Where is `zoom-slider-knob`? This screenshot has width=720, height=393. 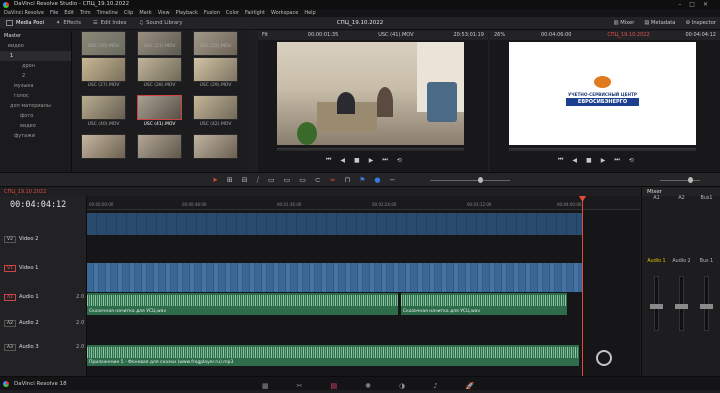
zoom-slider-knob is located at coordinates (480, 180).